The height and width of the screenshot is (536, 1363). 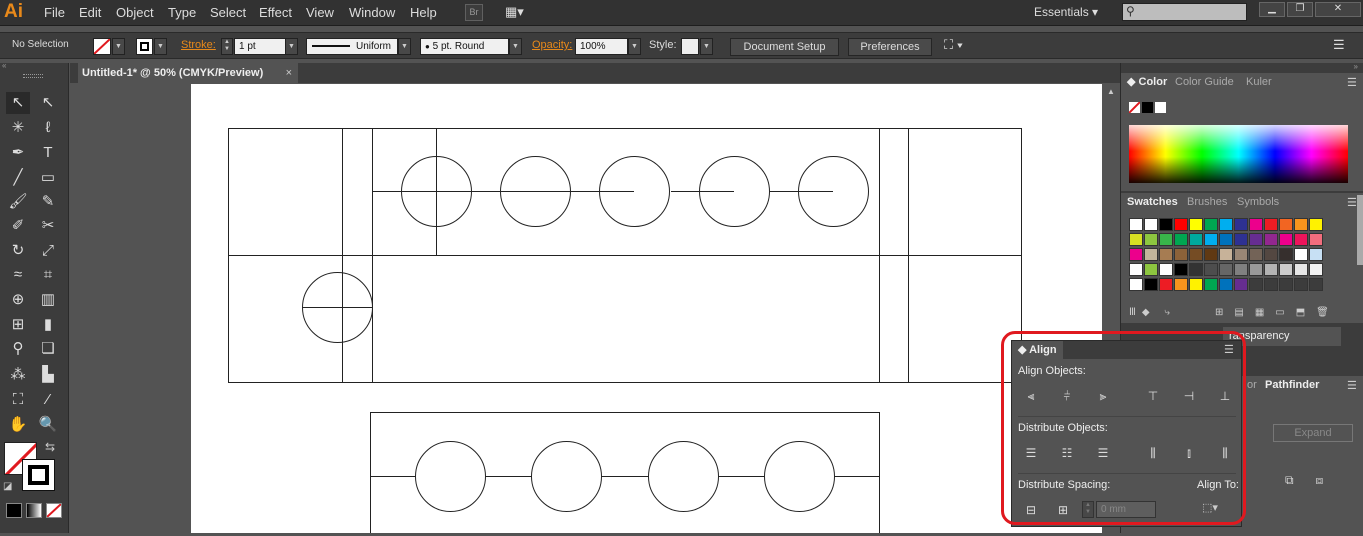 I want to click on stroke-swatch, so click(x=144, y=46).